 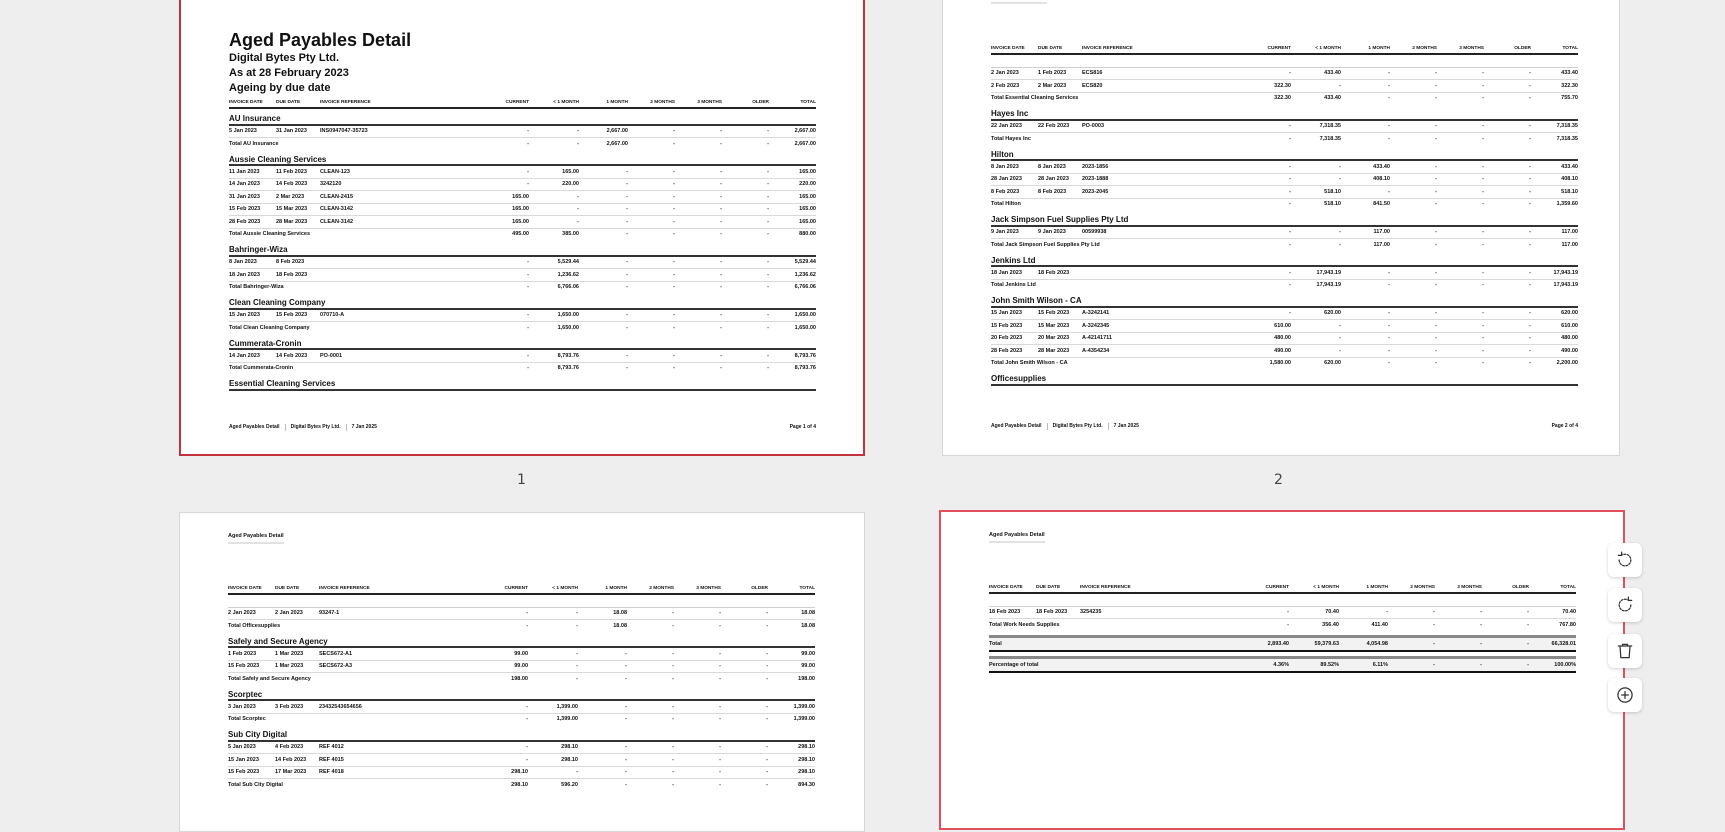 I want to click on footer-page-number: Page 2 of 4, so click(x=1564, y=426).